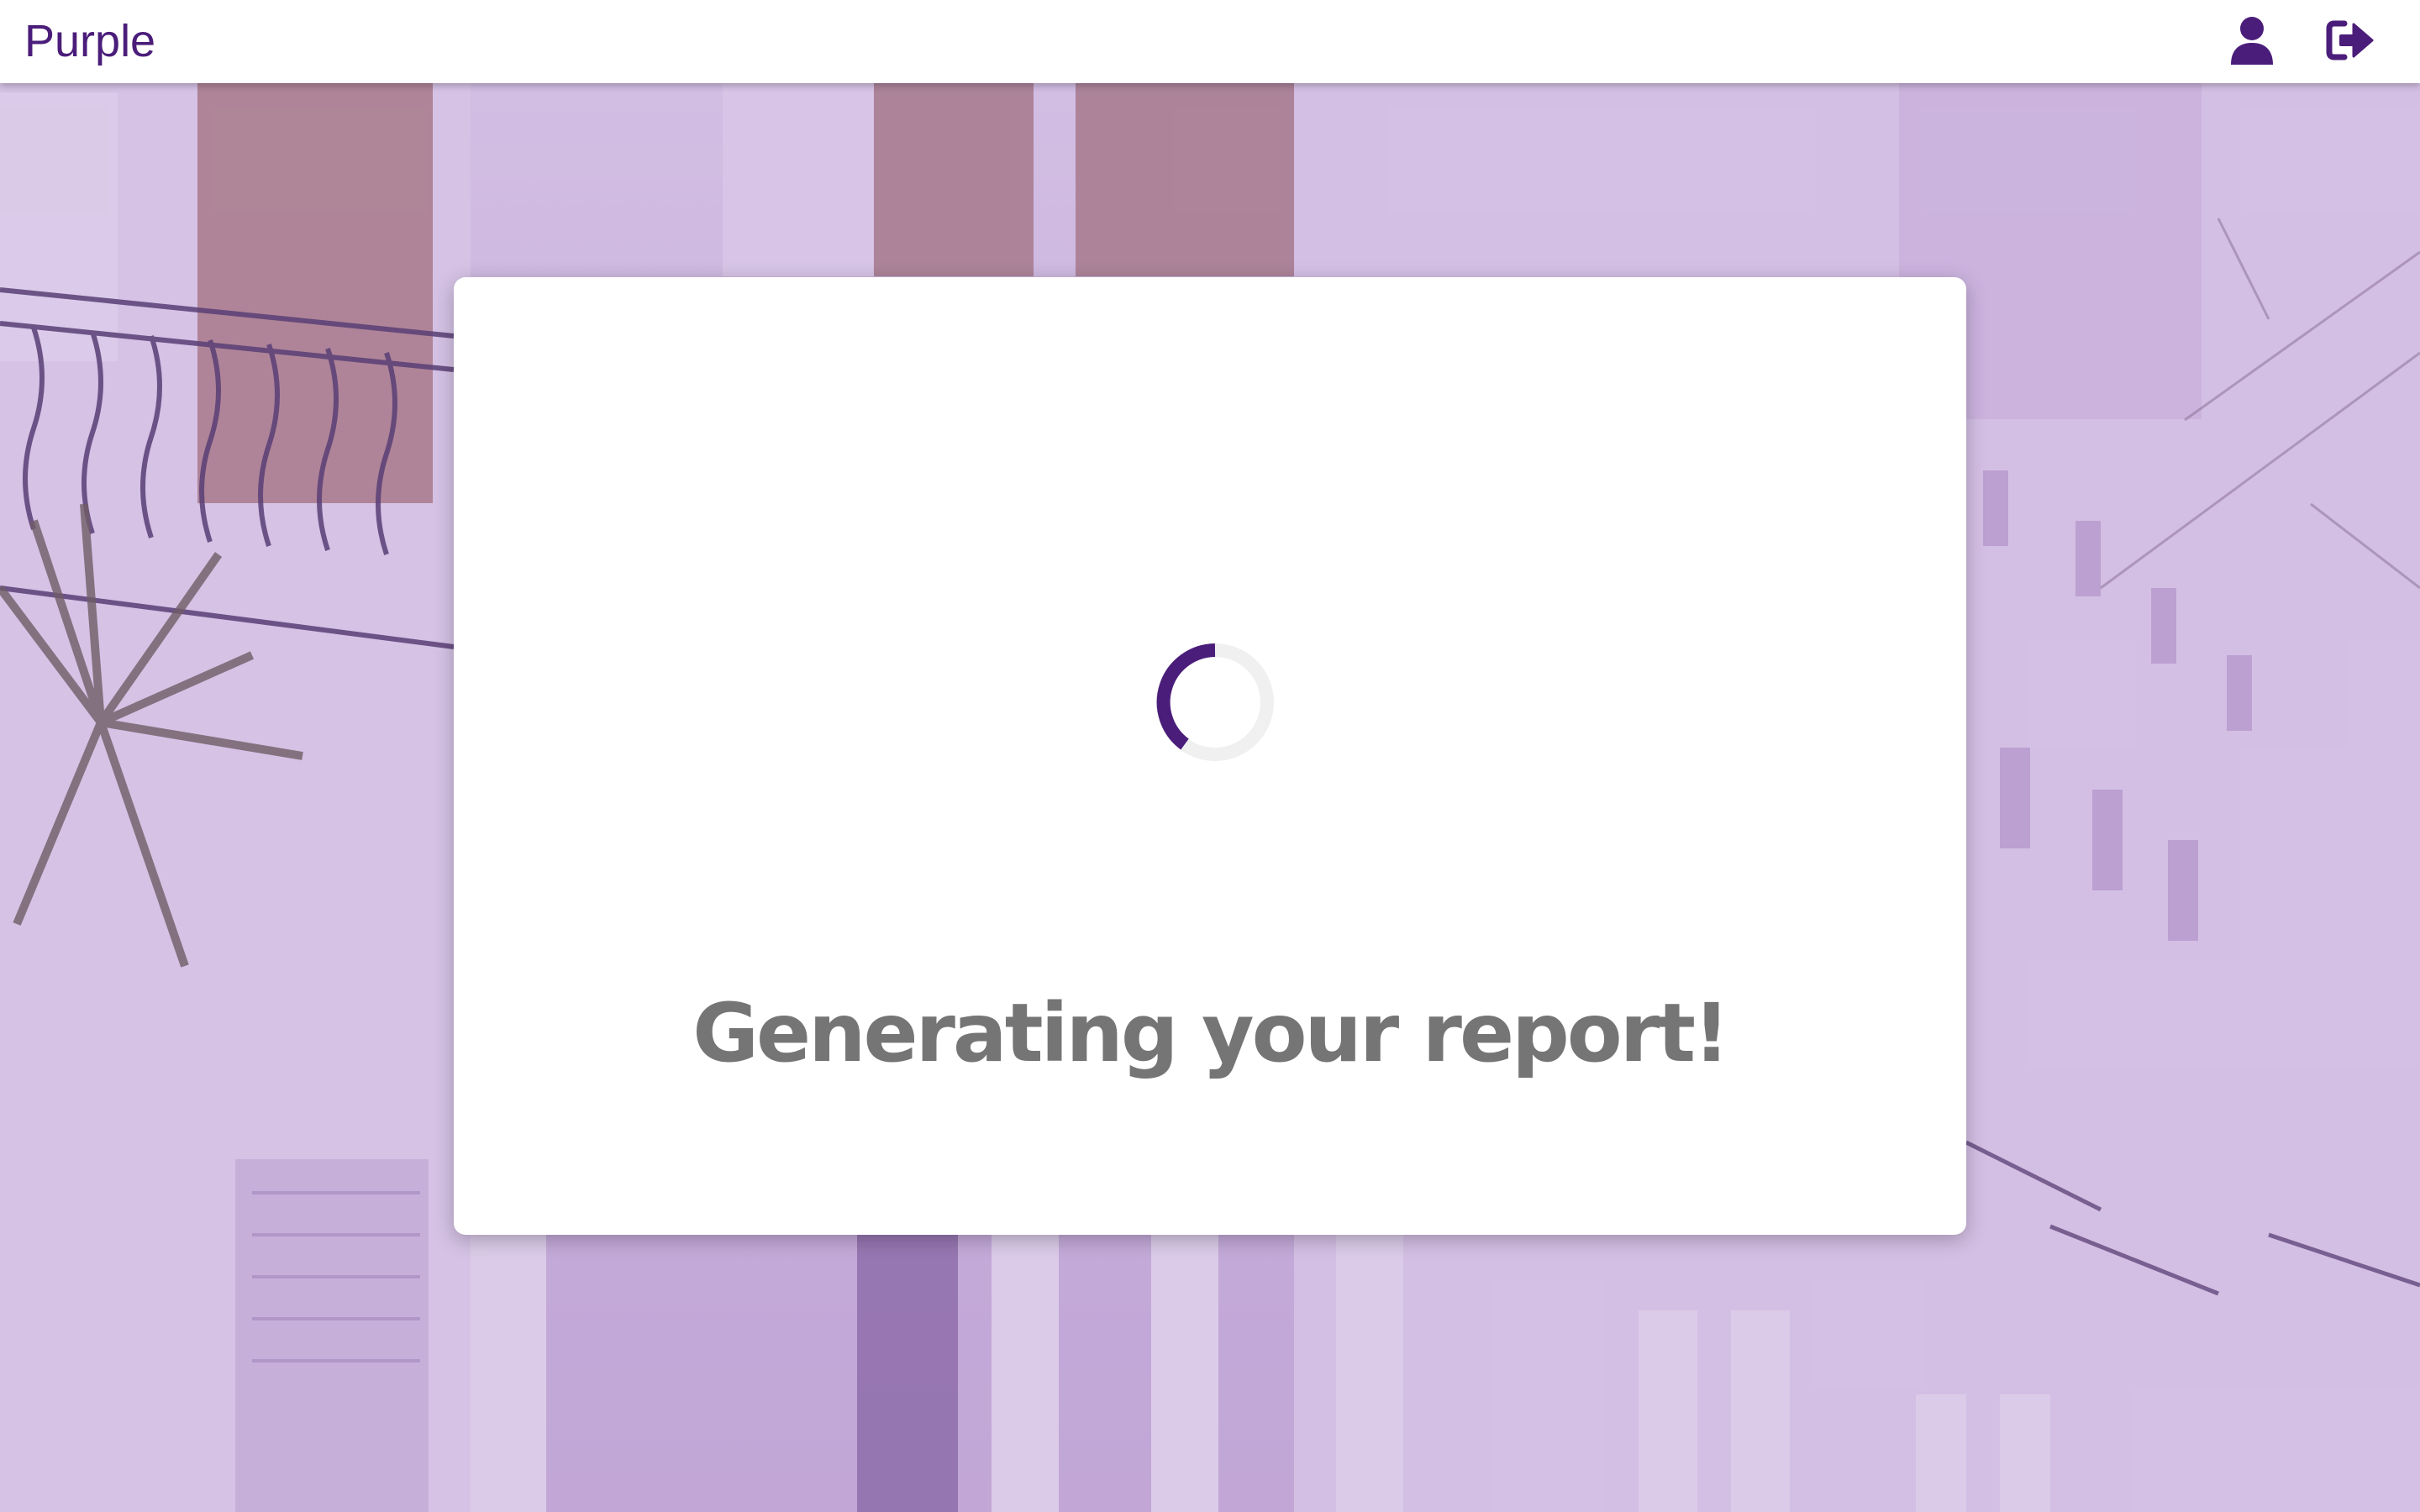  Describe the element at coordinates (1211, 1033) in the screenshot. I see `loading-message: Generating your report!` at that location.